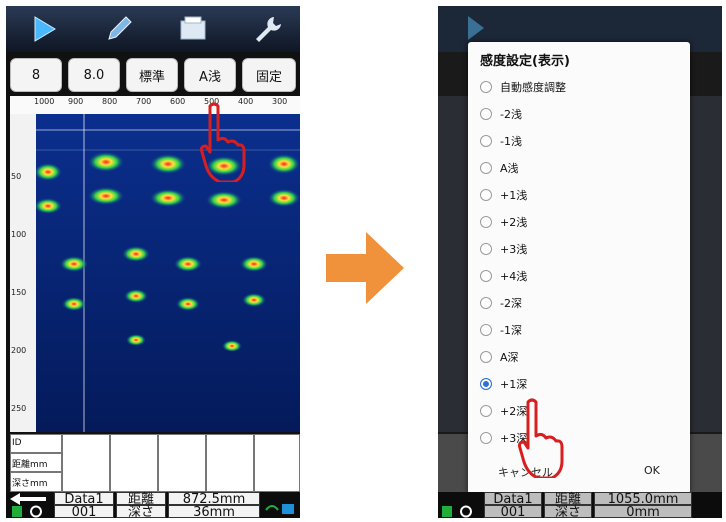  Describe the element at coordinates (210, 75) in the screenshot. I see `sensitivity-button: A浅` at that location.